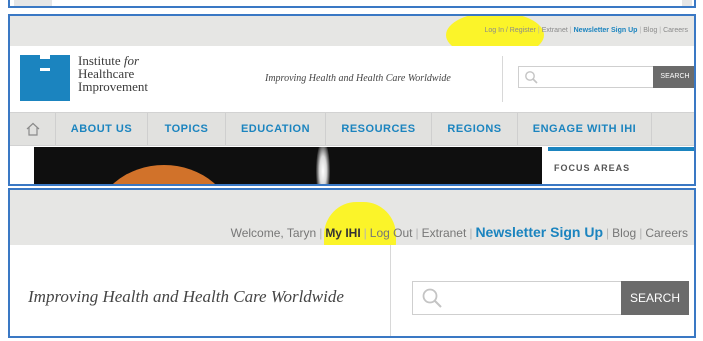 This screenshot has height=341, width=703. What do you see at coordinates (510, 30) in the screenshot?
I see `login-register-link: Log In / Register` at bounding box center [510, 30].